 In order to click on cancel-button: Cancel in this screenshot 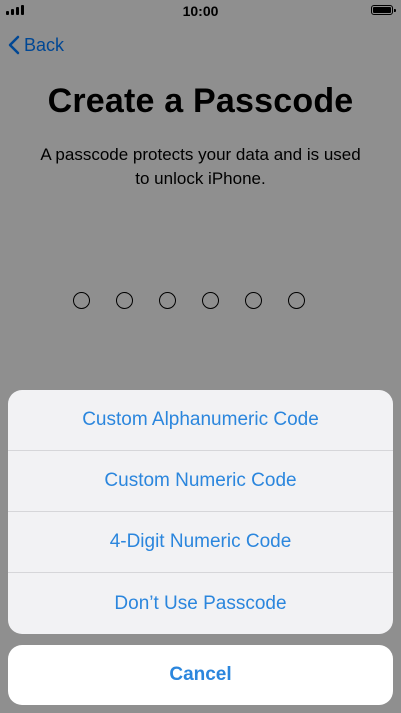, I will do `click(200, 675)`.